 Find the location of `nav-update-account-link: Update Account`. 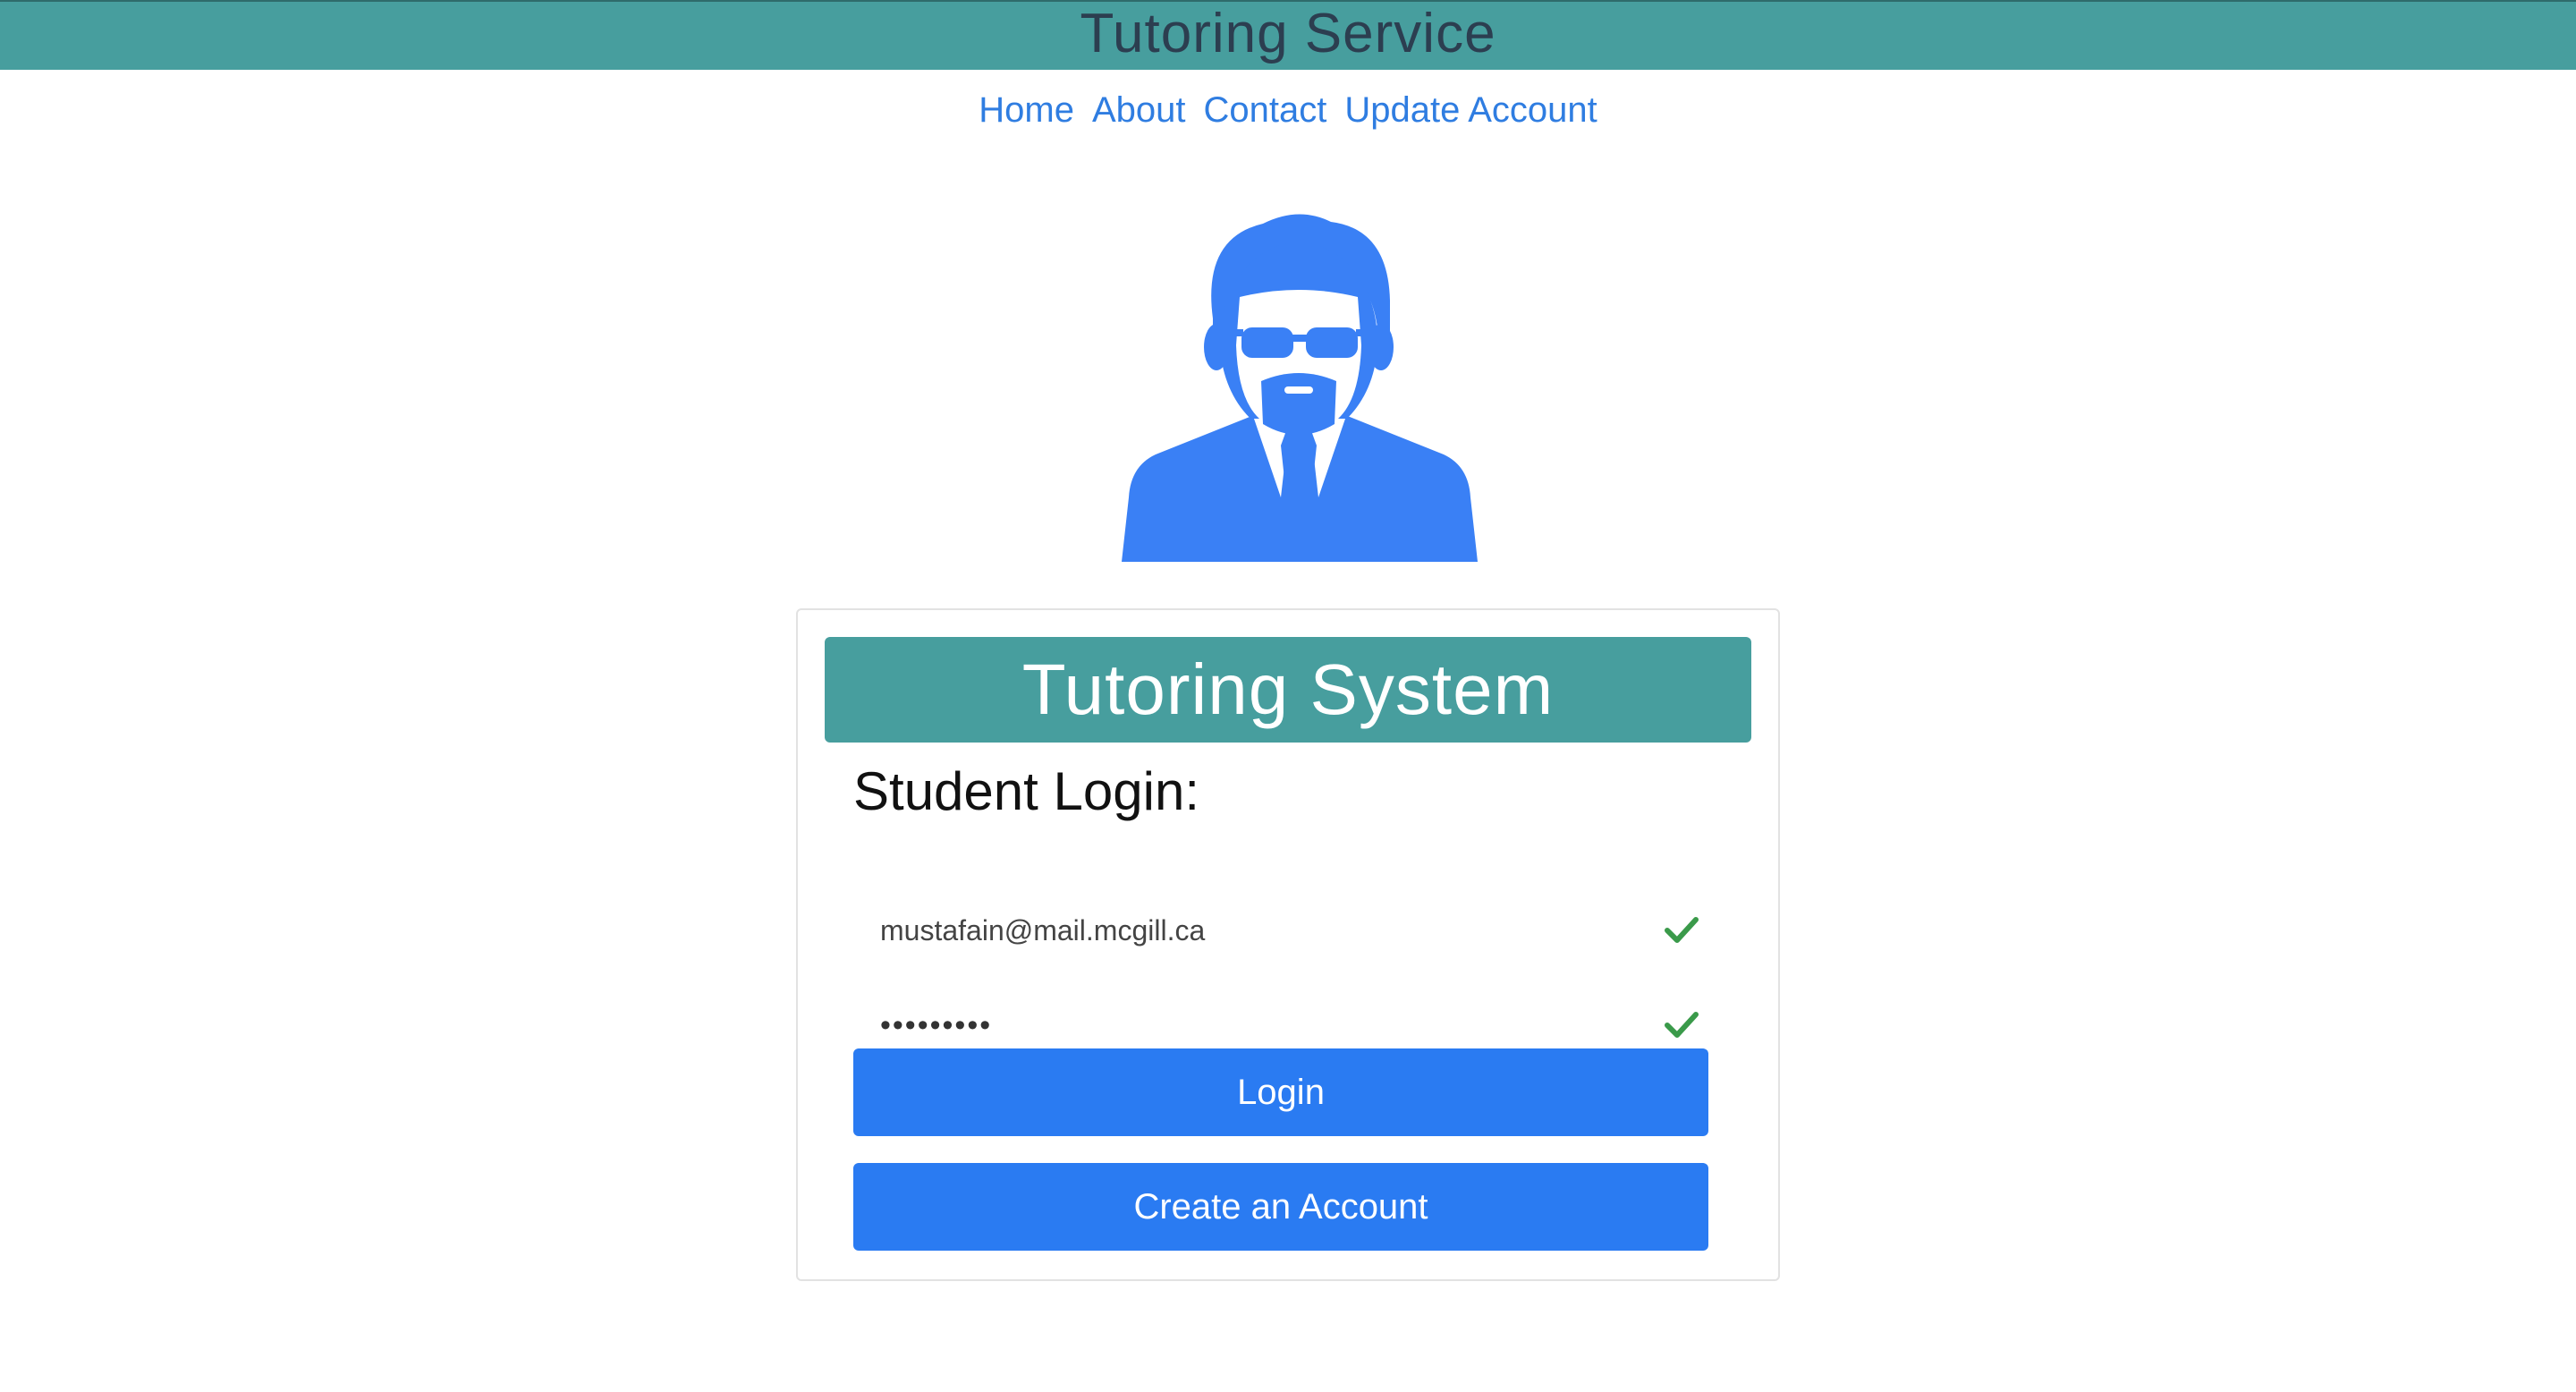

nav-update-account-link: Update Account is located at coordinates (1470, 110).